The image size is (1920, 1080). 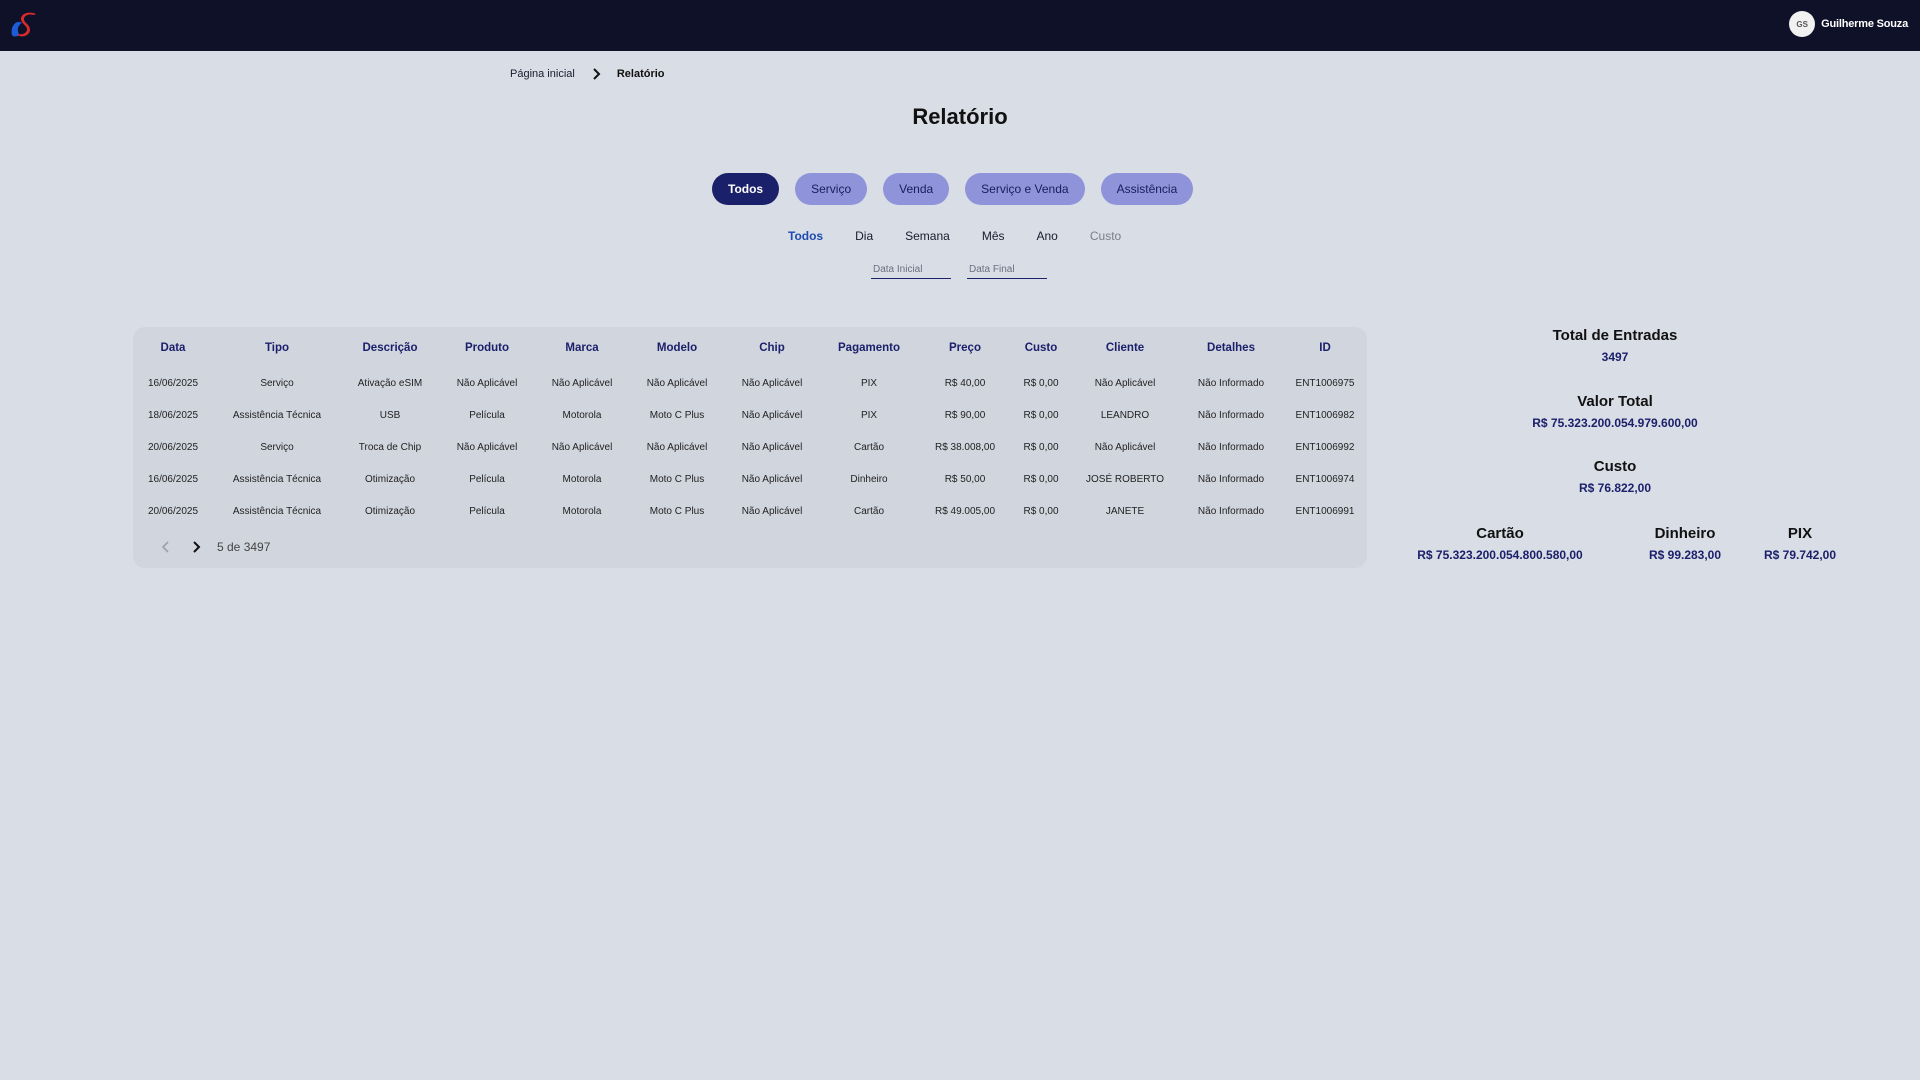 I want to click on column-header: Chip, so click(x=772, y=347).